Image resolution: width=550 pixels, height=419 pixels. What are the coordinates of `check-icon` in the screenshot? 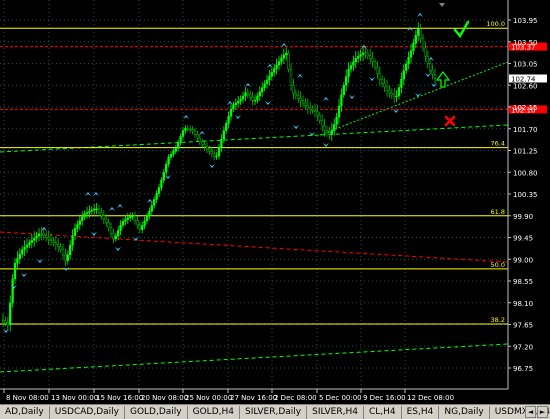 It's located at (461, 29).